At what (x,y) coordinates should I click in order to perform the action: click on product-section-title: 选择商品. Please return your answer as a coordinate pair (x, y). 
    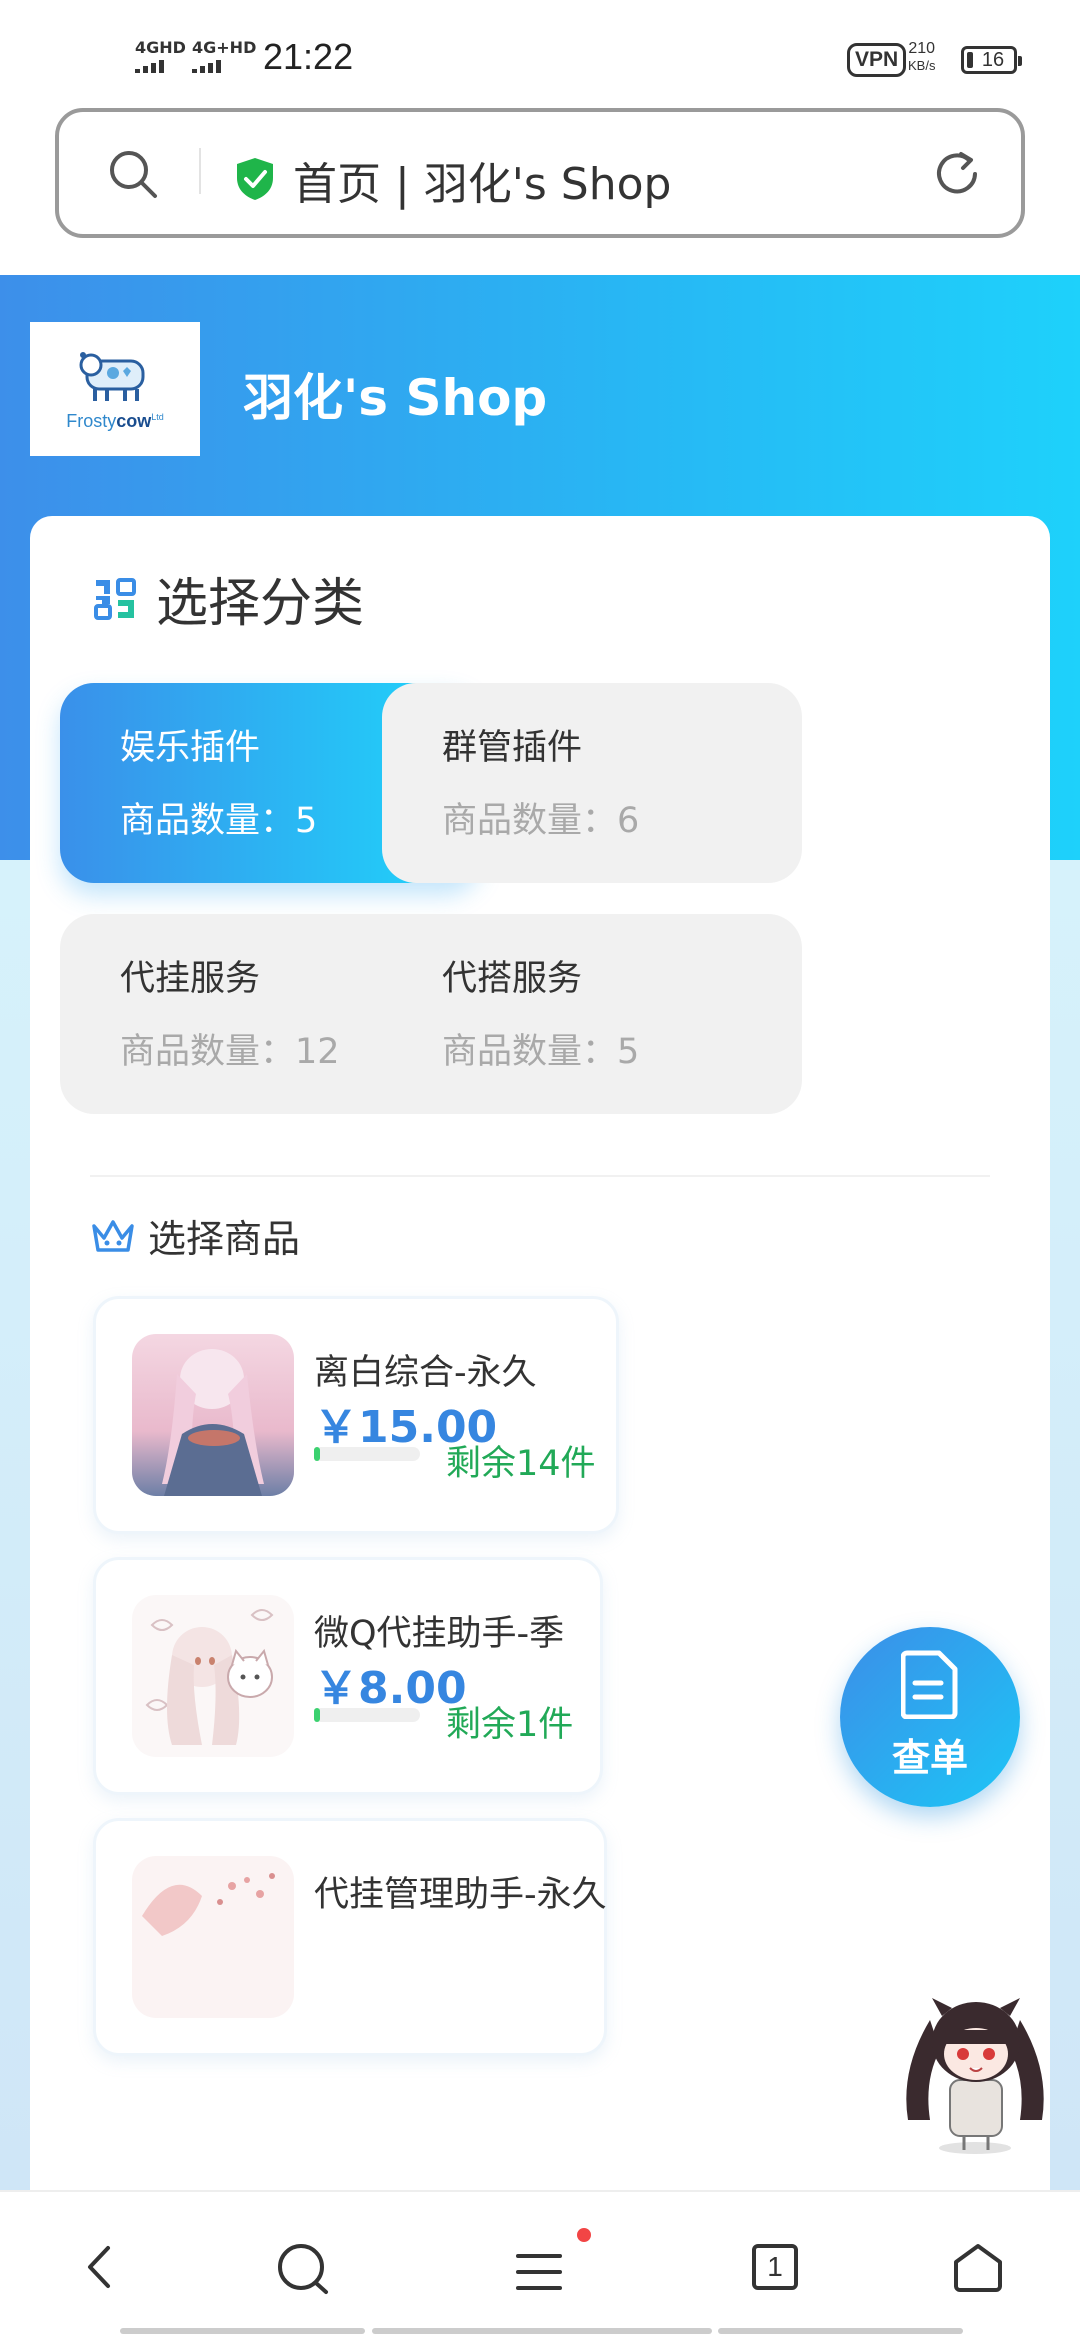
    Looking at the image, I should click on (224, 1239).